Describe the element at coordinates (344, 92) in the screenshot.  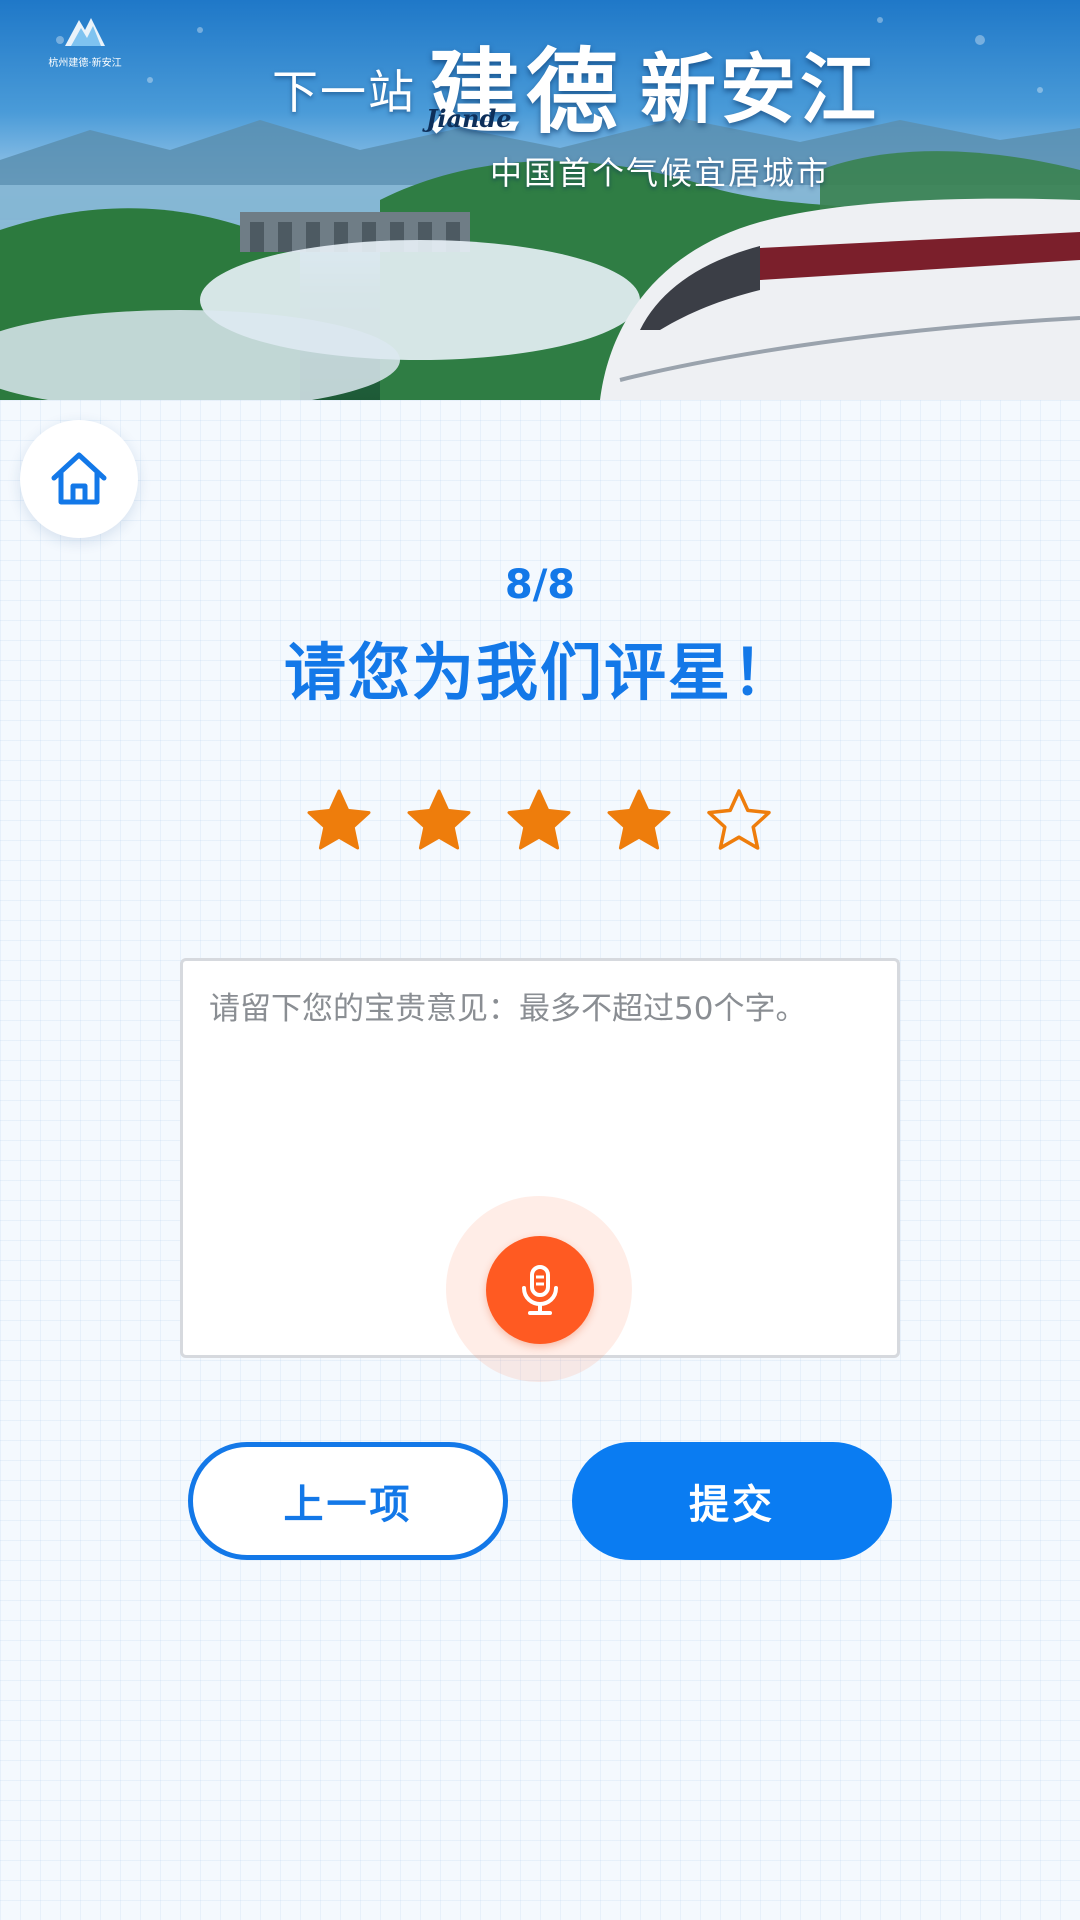
I see `banner-prefix-text: 下一站` at that location.